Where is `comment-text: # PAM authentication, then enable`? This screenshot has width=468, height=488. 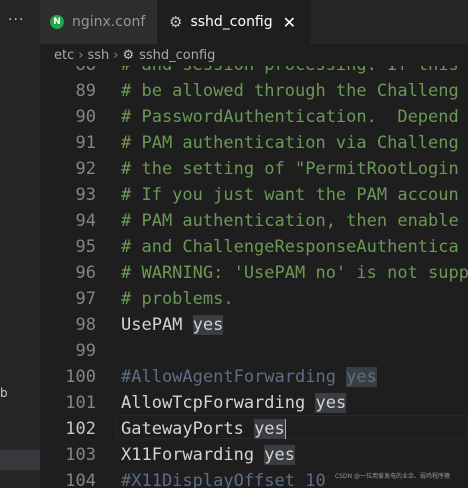
comment-text: # PAM authentication, then enable is located at coordinates (290, 221).